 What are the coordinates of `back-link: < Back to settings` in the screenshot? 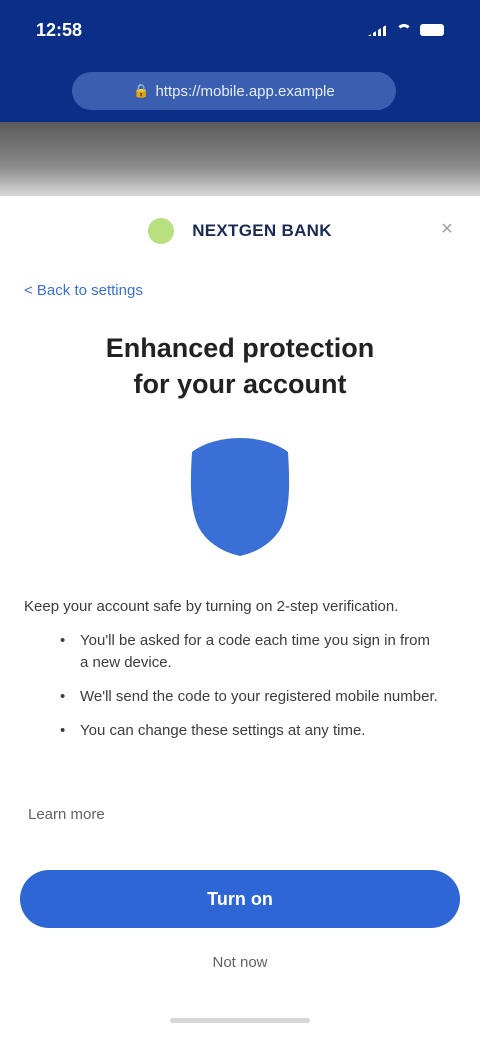 It's located at (83, 290).